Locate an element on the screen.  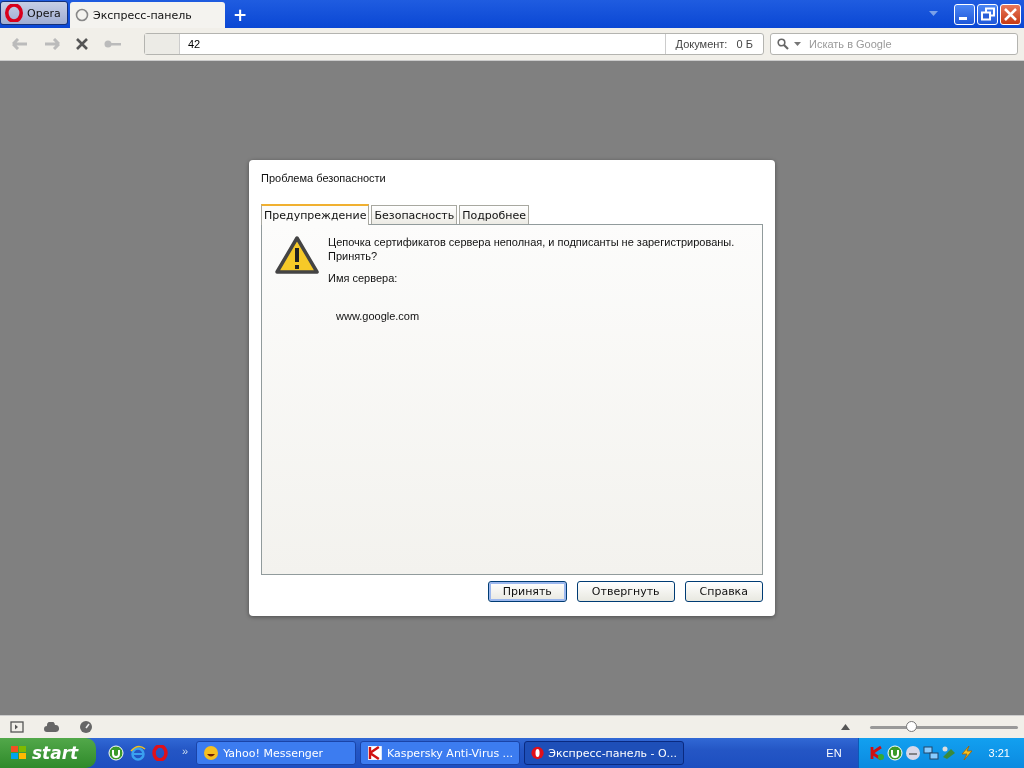
search-icon is located at coordinates (783, 44).